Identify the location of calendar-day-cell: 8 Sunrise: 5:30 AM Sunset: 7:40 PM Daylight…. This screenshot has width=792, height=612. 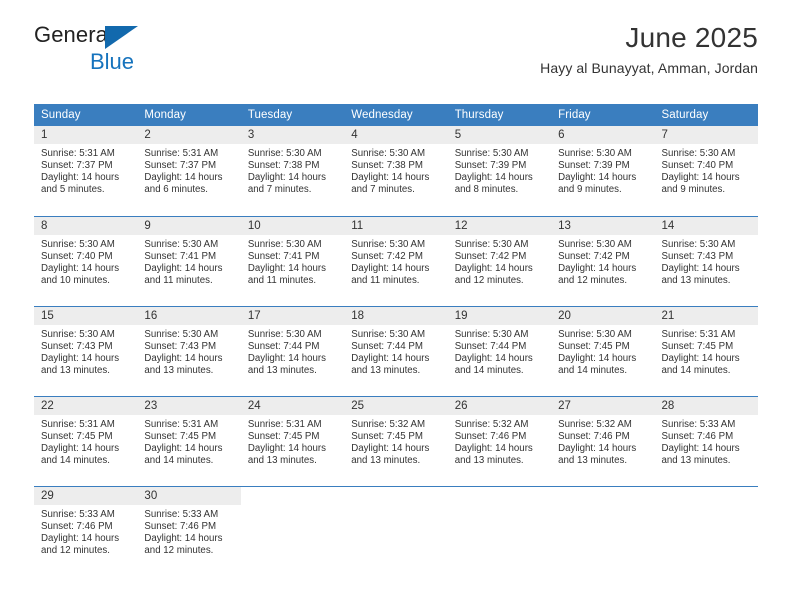
(86, 260).